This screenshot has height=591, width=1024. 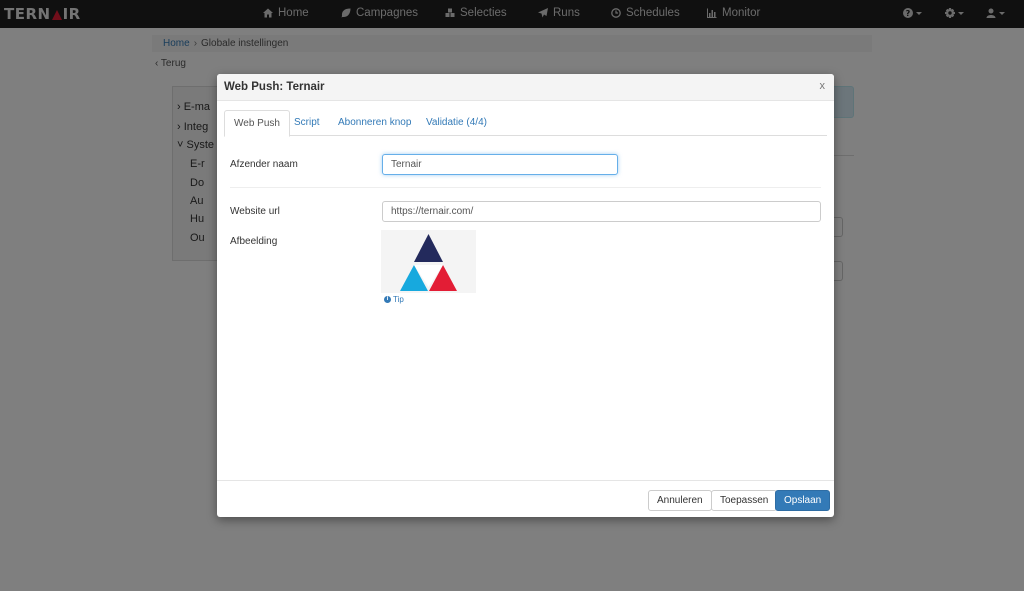 I want to click on modal-title: Web Push: Ternair, so click(x=274, y=87).